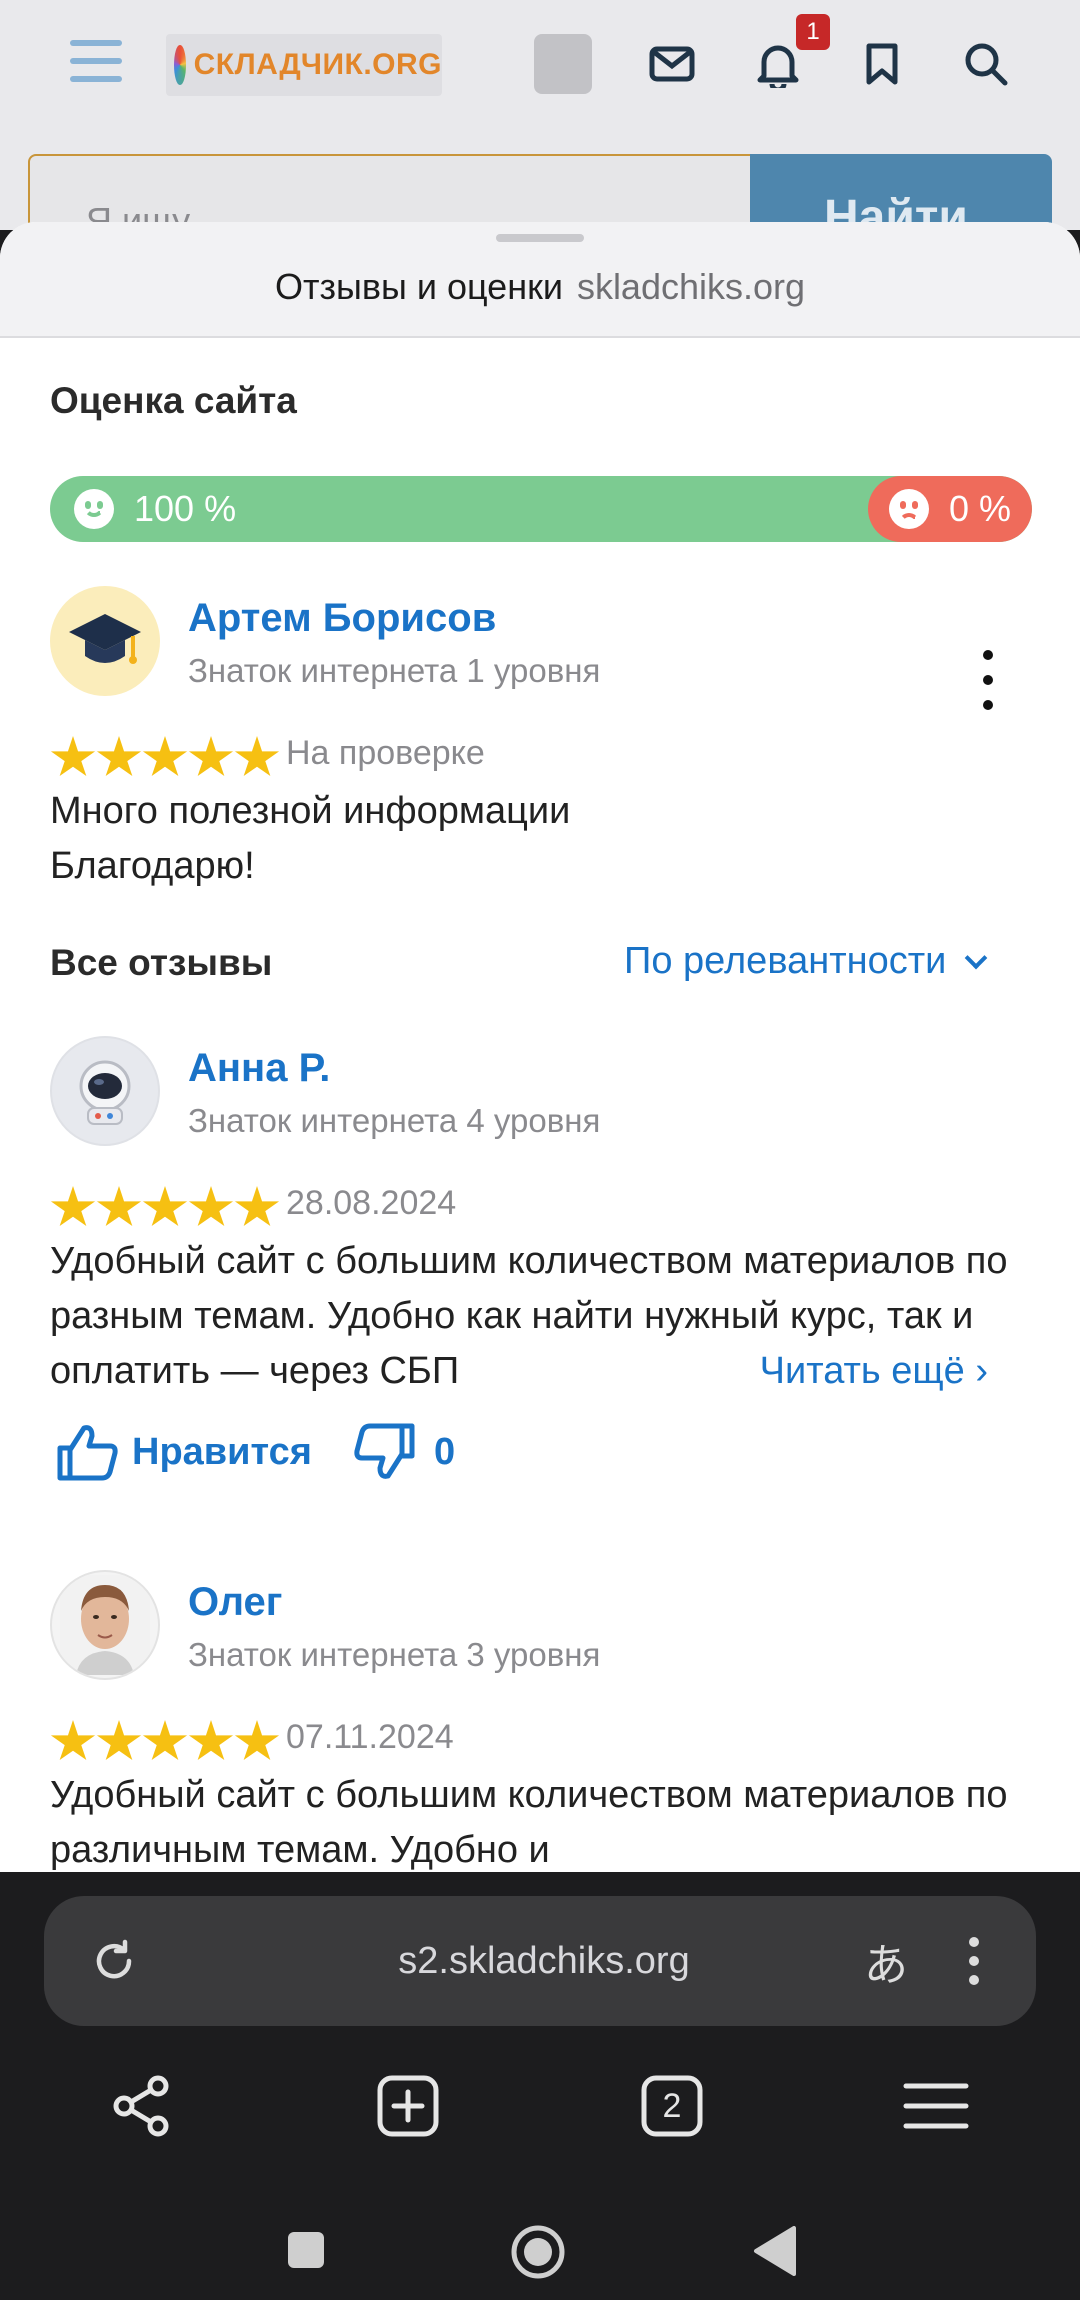  I want to click on thumbs-up-icon, so click(87, 1452).